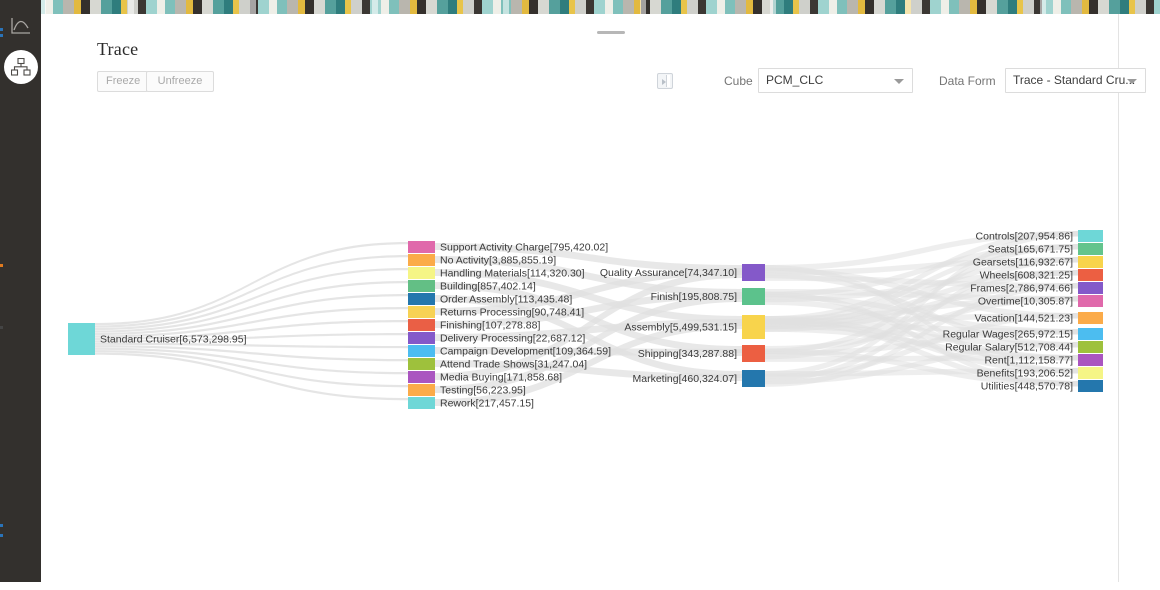  What do you see at coordinates (795, 80) in the screenshot?
I see `cube-select-value: PCM_CLC` at bounding box center [795, 80].